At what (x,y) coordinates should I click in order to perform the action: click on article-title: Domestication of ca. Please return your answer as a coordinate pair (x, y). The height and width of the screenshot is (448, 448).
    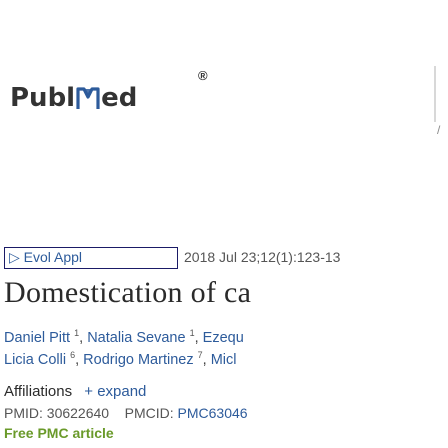
    Looking at the image, I should click on (128, 293).